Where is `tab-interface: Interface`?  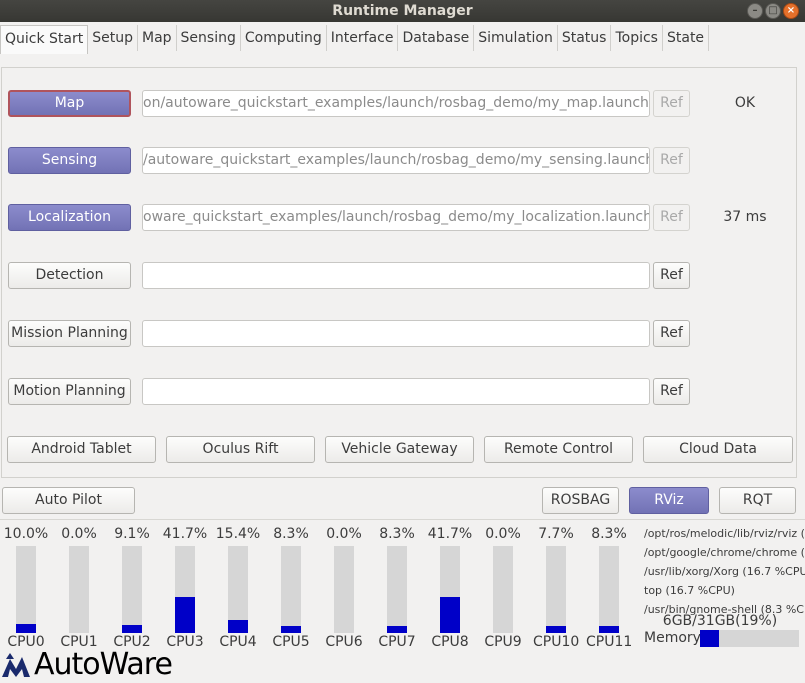 tab-interface: Interface is located at coordinates (363, 38).